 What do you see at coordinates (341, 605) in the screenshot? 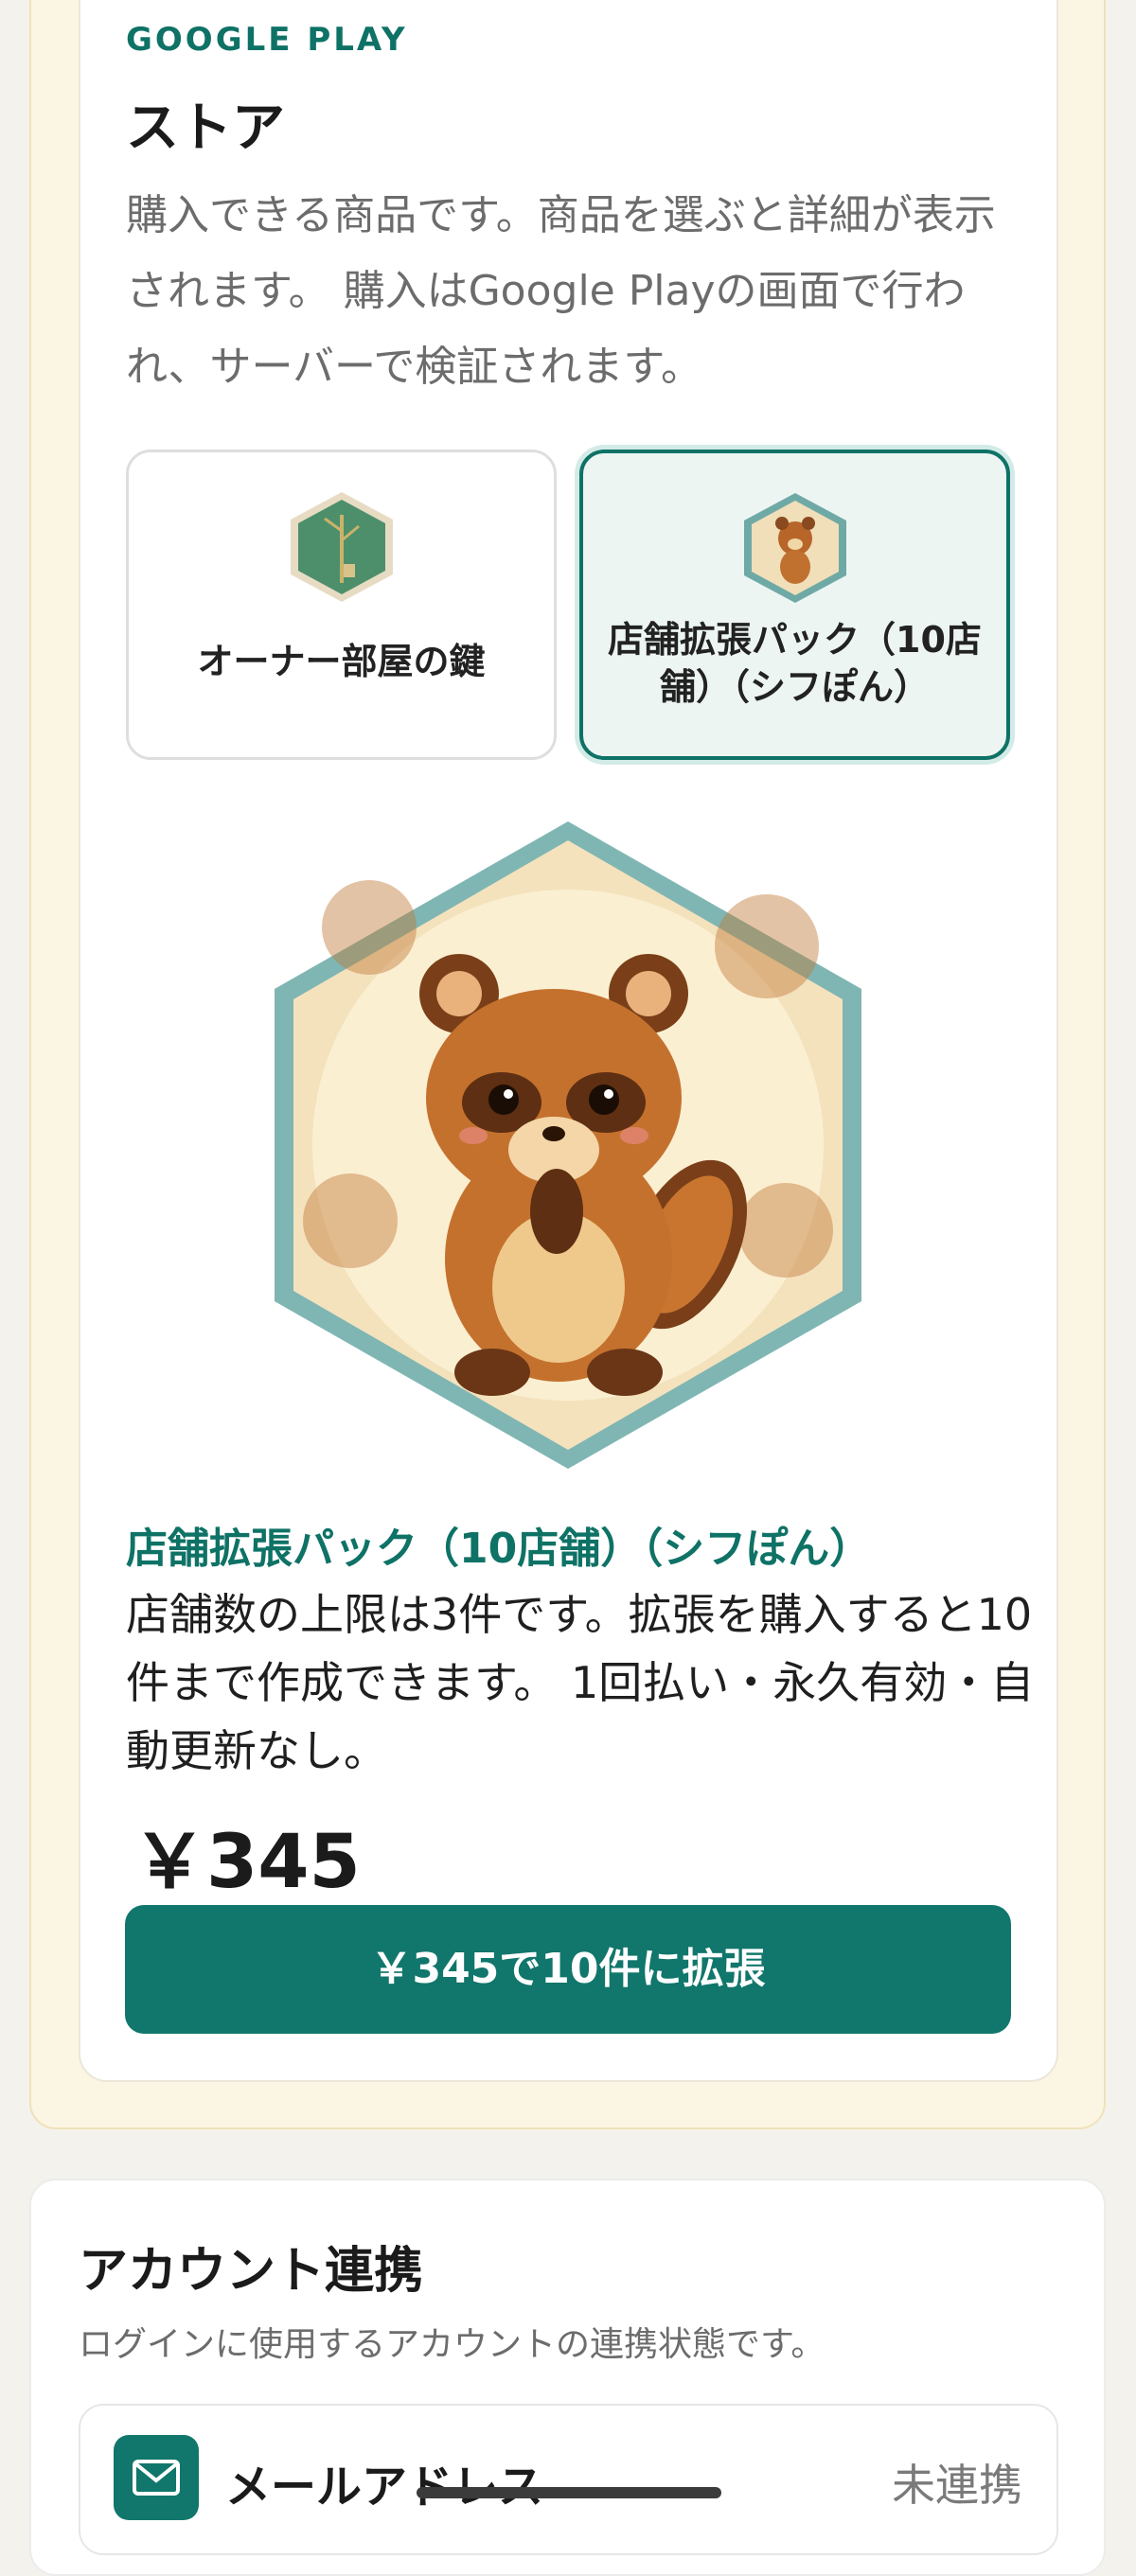
I see `product-tile-owner-room-key: オーナー部屋の鍵` at bounding box center [341, 605].